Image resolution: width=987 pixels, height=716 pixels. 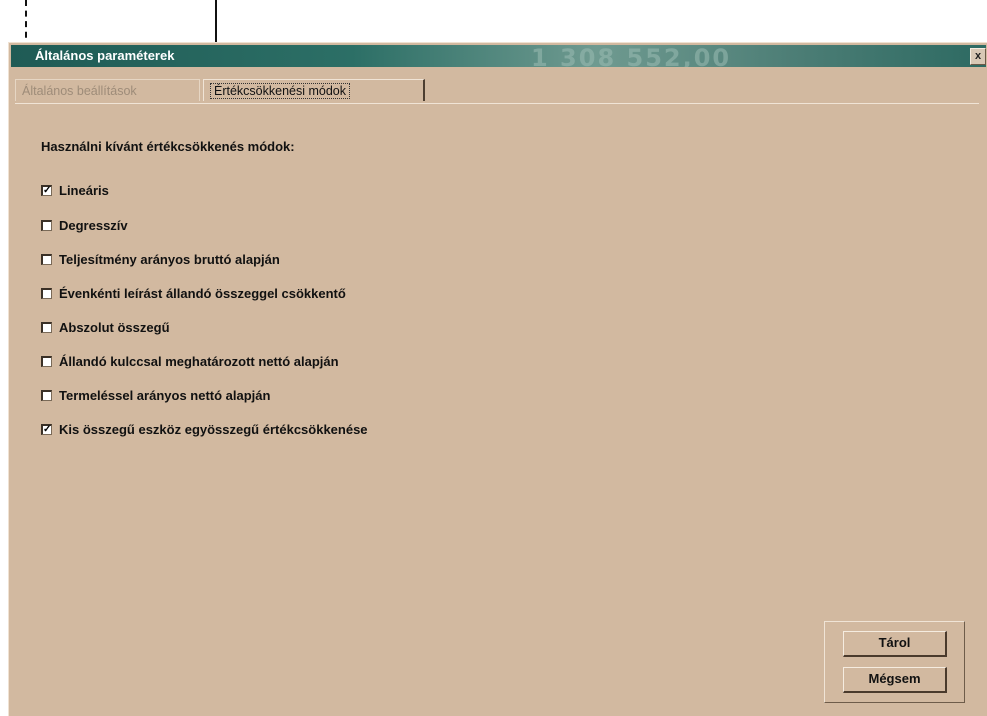 What do you see at coordinates (169, 259) in the screenshot?
I see `option-label: Teljesítmény arányos bruttó alapján` at bounding box center [169, 259].